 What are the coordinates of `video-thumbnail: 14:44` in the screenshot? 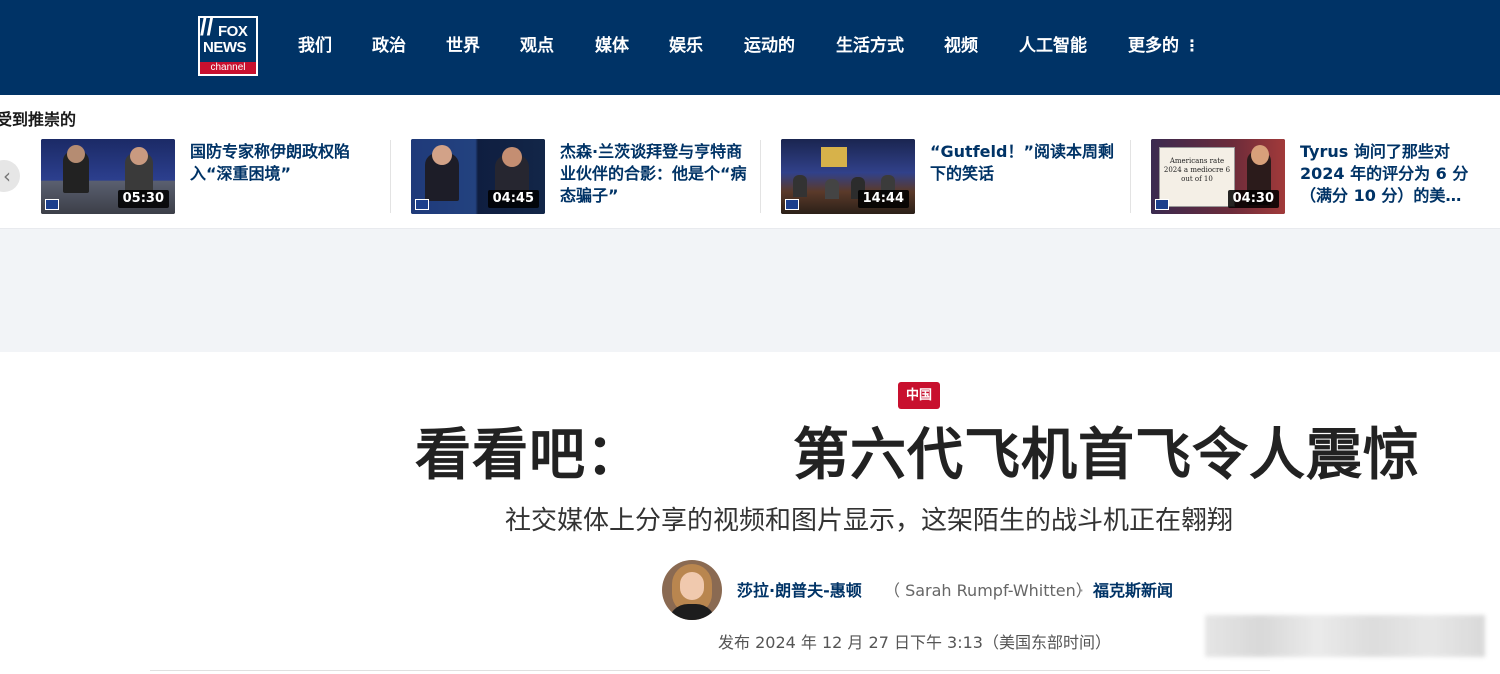 It's located at (848, 176).